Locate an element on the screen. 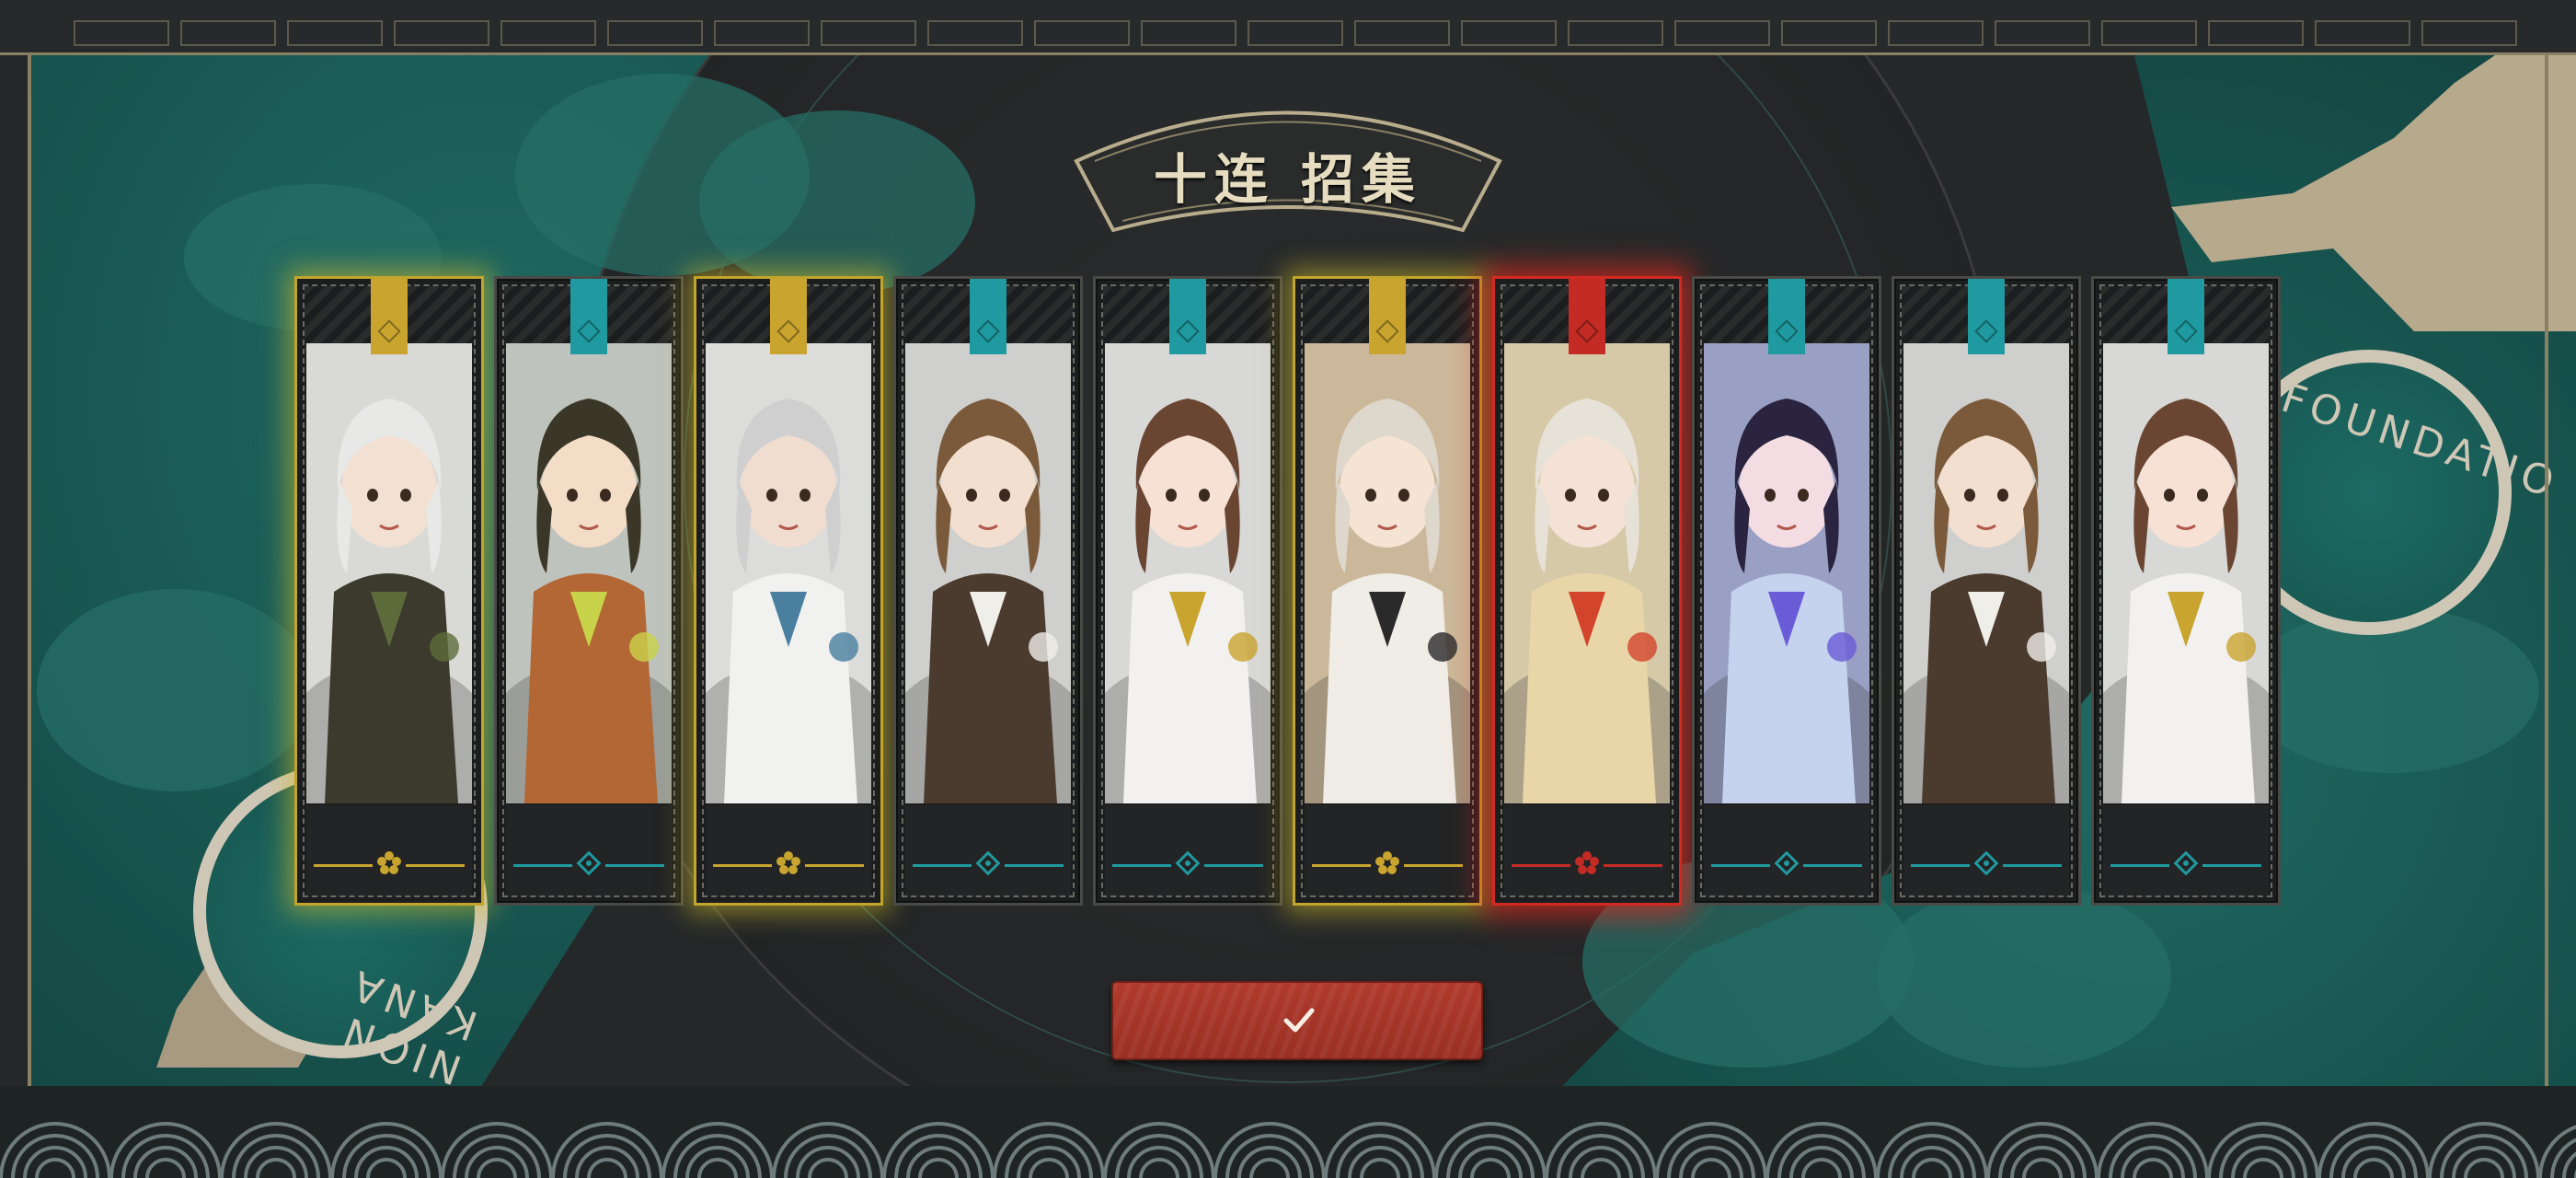 This screenshot has height=1178, width=2576. confirm-button is located at coordinates (1297, 1020).